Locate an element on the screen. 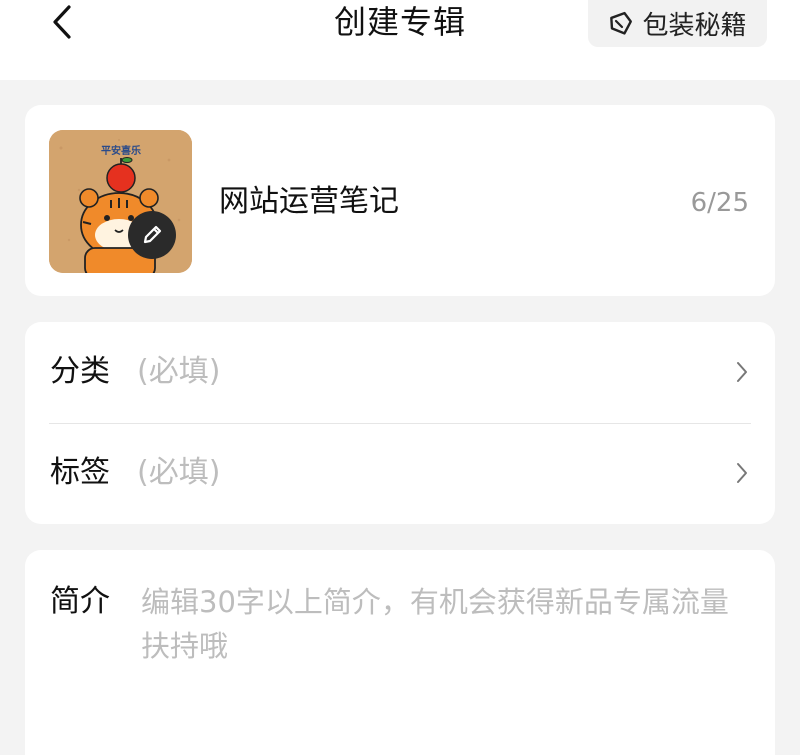 This screenshot has height=755, width=800. tags-label: 标签 is located at coordinates (80, 472).